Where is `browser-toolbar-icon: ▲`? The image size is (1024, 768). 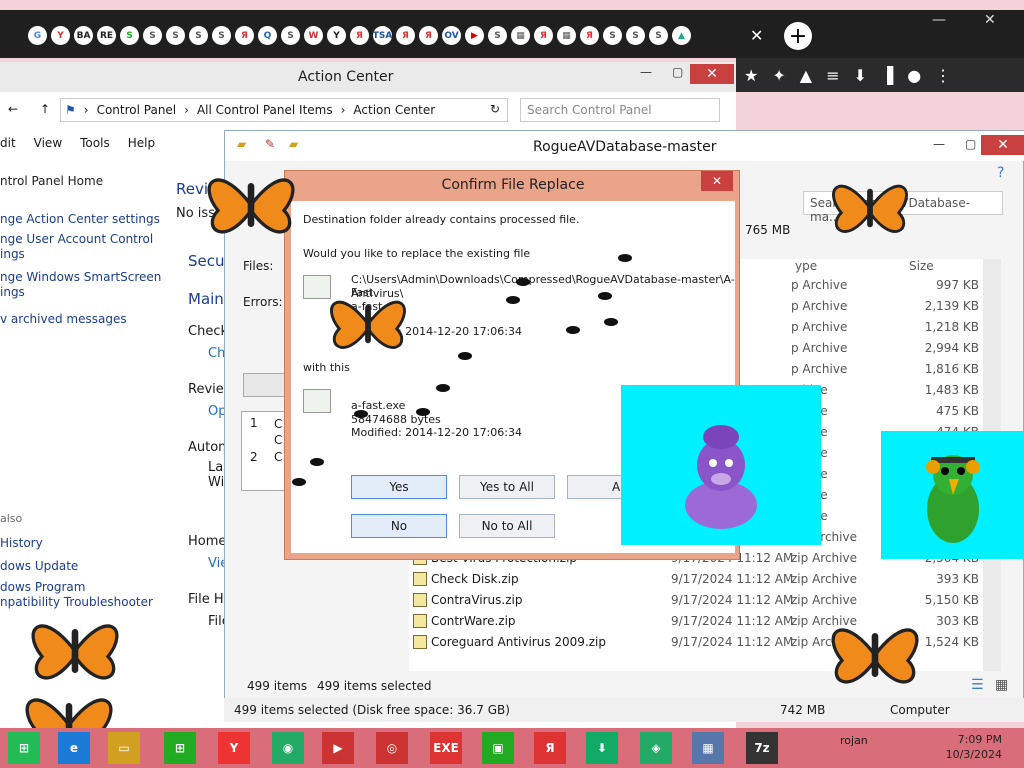
browser-toolbar-icon: ▲ is located at coordinates (806, 75).